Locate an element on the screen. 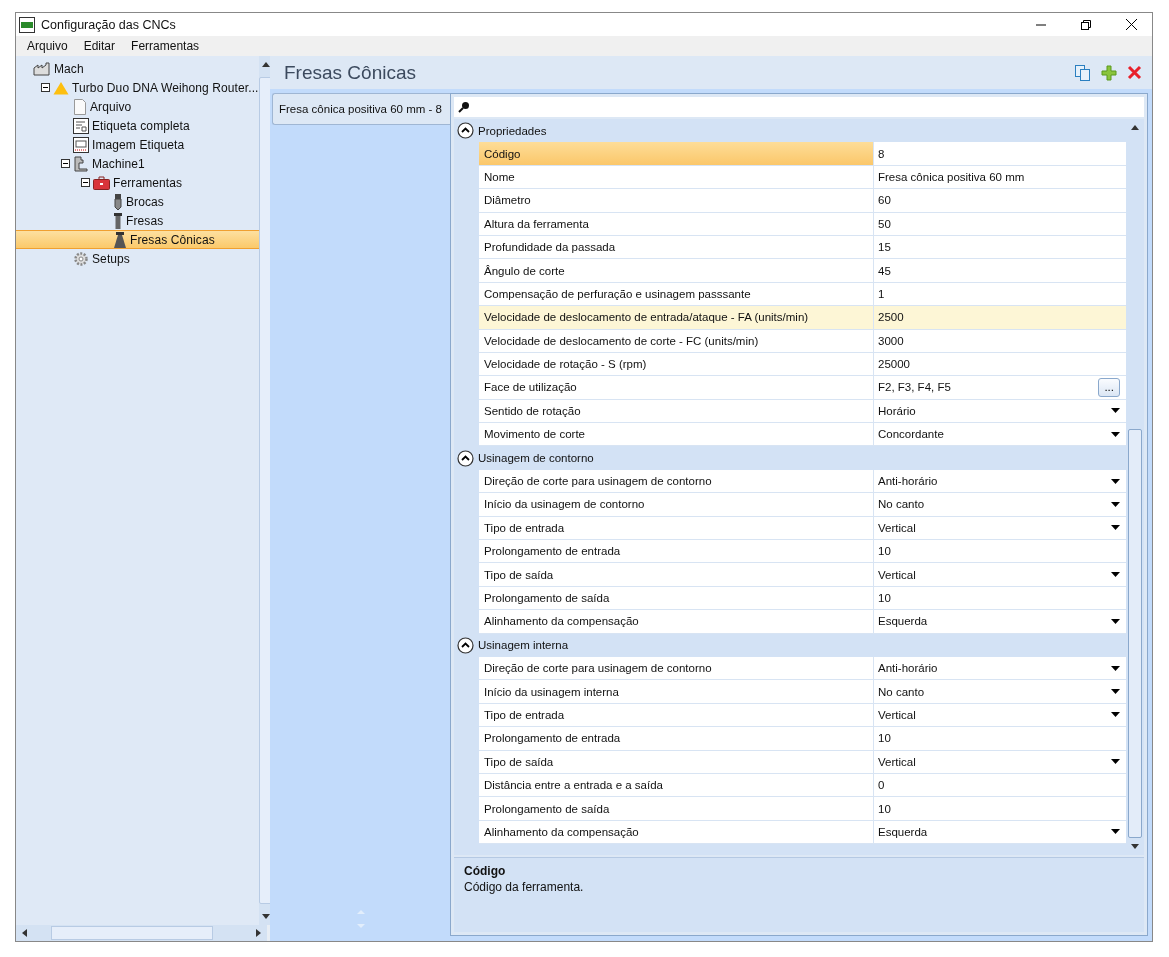 This screenshot has height=957, width=1169. property-value: 50 is located at coordinates (884, 223).